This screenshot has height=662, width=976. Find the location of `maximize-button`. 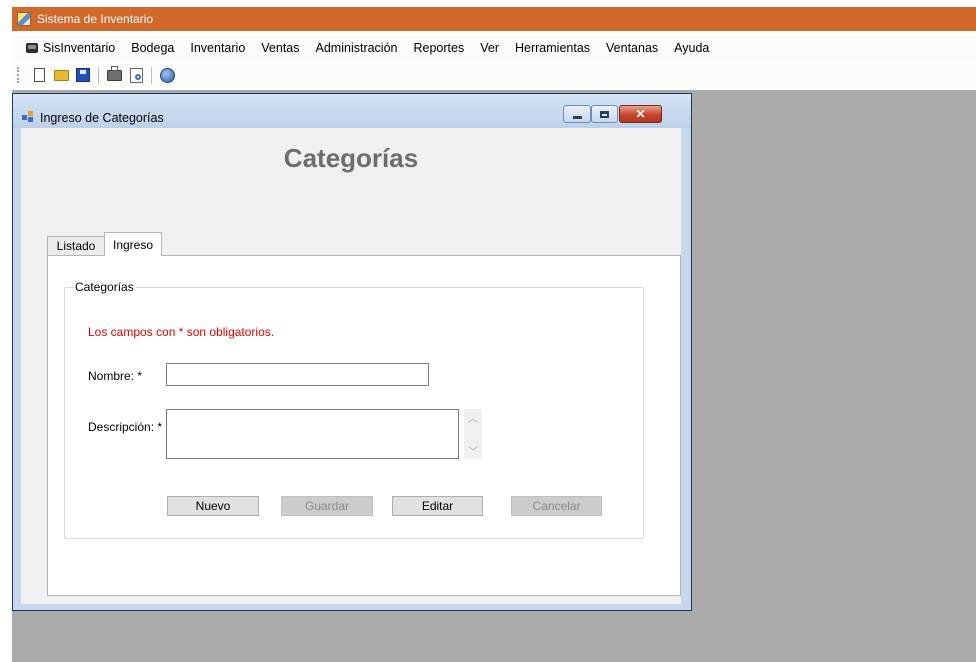

maximize-button is located at coordinates (604, 114).